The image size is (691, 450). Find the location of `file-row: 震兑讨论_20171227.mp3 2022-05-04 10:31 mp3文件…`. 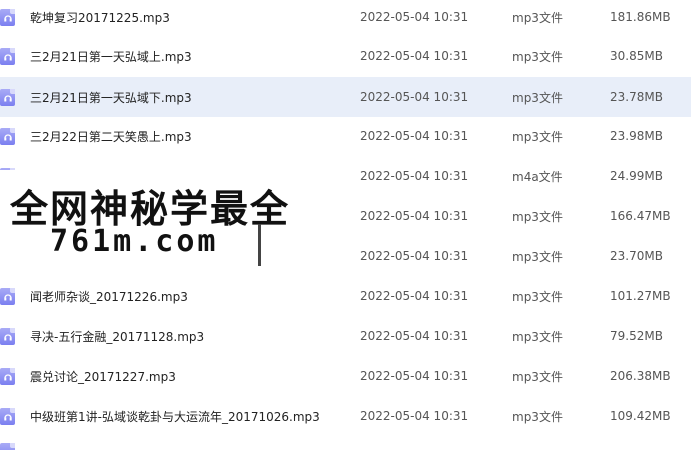

file-row: 震兑讨论_20171227.mp3 2022-05-04 10:31 mp3文件… is located at coordinates (345, 376).